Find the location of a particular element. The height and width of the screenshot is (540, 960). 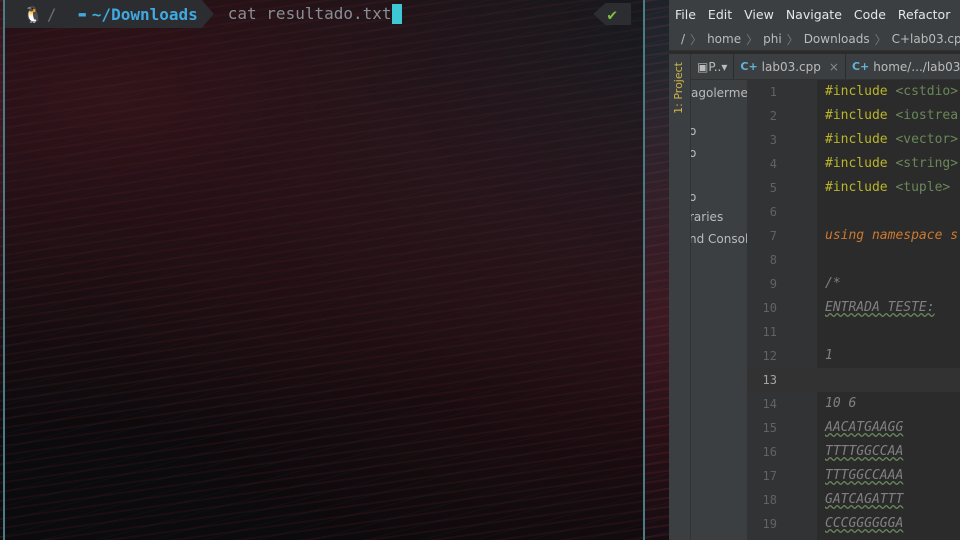

code-line: 9 /* is located at coordinates (853, 284).